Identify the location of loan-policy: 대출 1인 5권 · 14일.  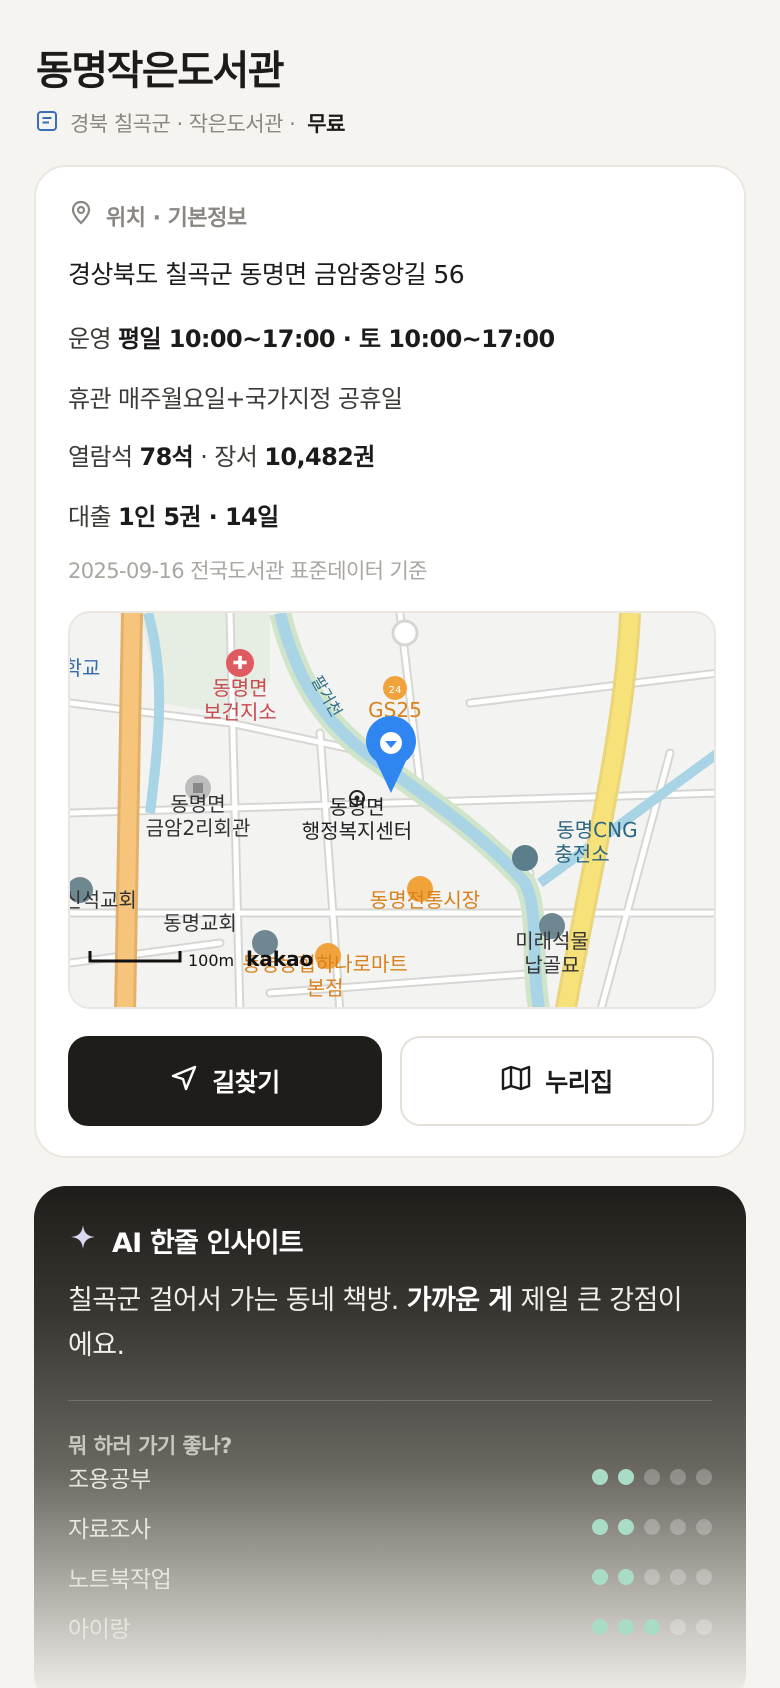
(173, 517).